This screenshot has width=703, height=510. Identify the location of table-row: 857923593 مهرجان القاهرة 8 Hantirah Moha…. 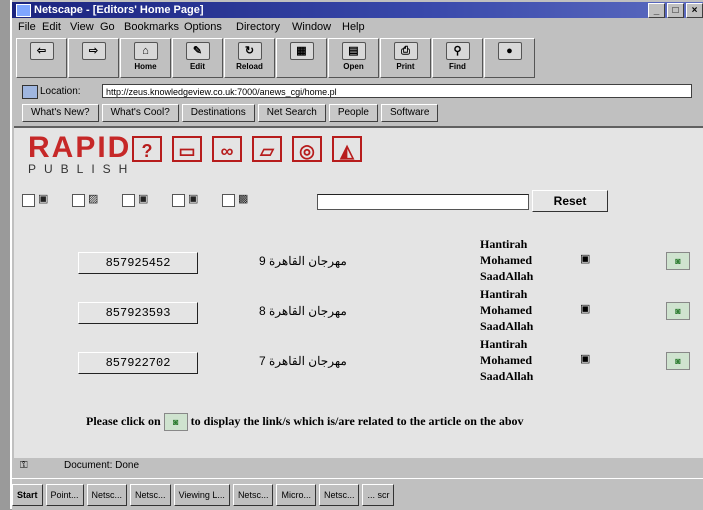
(358, 315).